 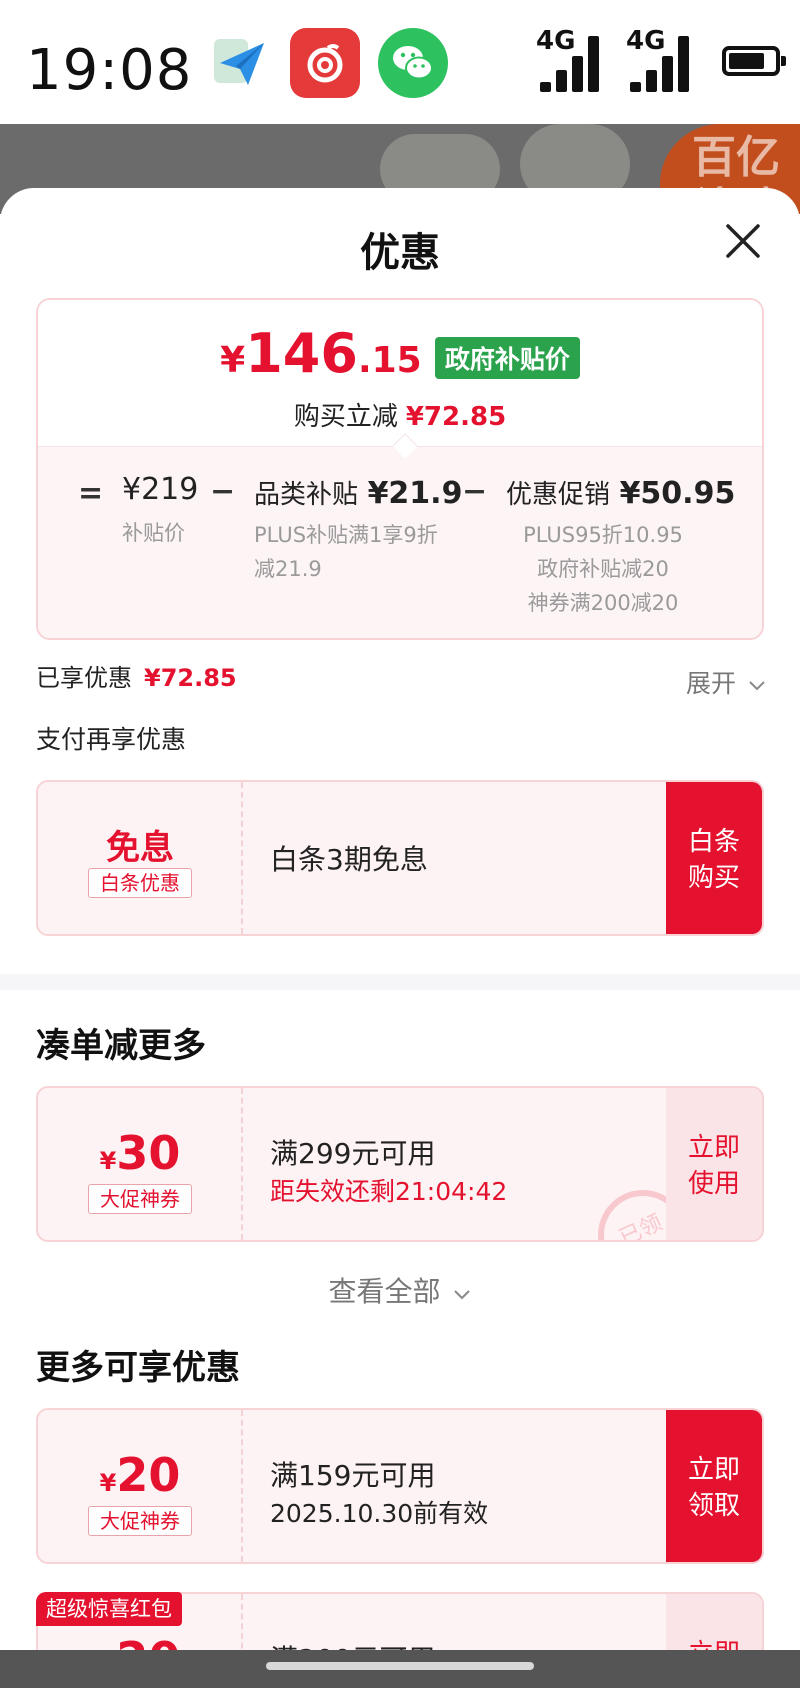 What do you see at coordinates (138, 1368) in the screenshot?
I see `more-section-title: 更多可享优惠` at bounding box center [138, 1368].